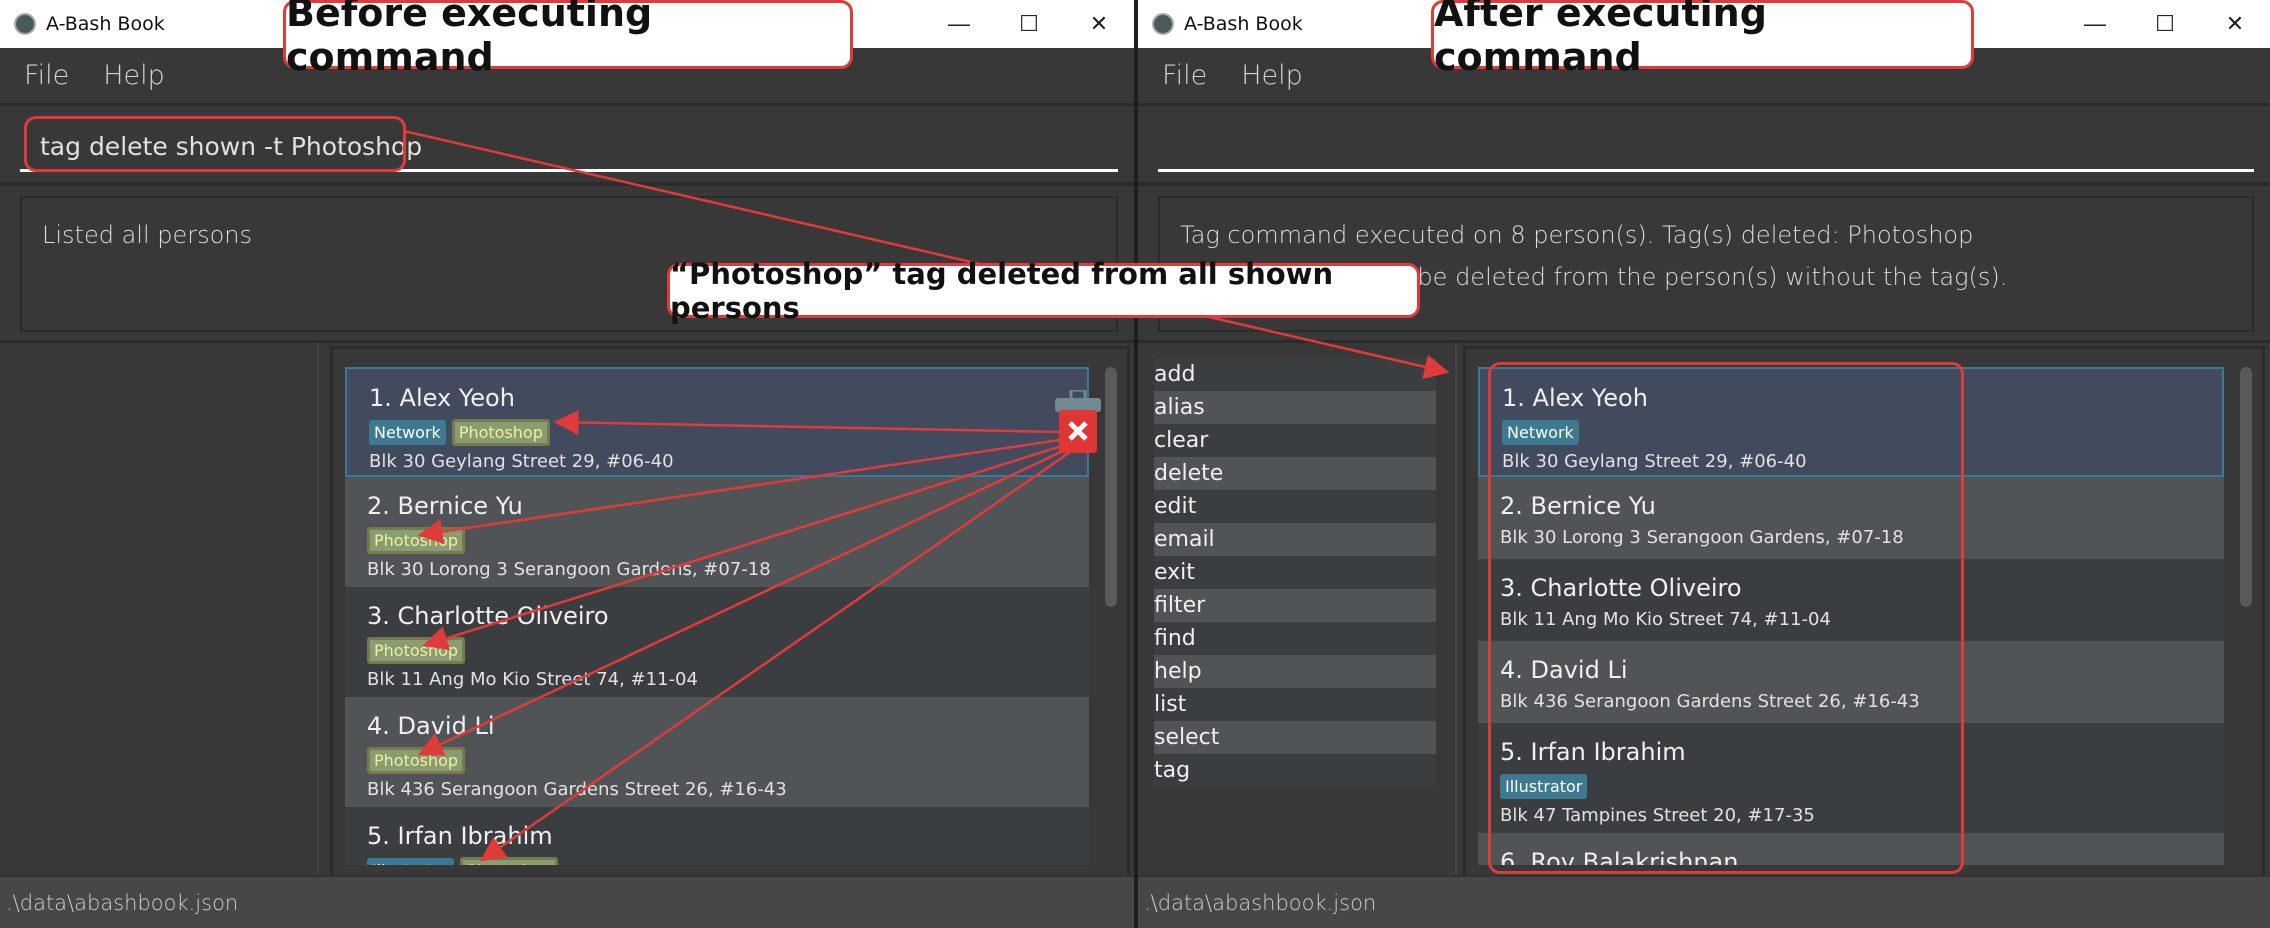 The image size is (2270, 928). I want to click on command-input-highlight, so click(215, 144).